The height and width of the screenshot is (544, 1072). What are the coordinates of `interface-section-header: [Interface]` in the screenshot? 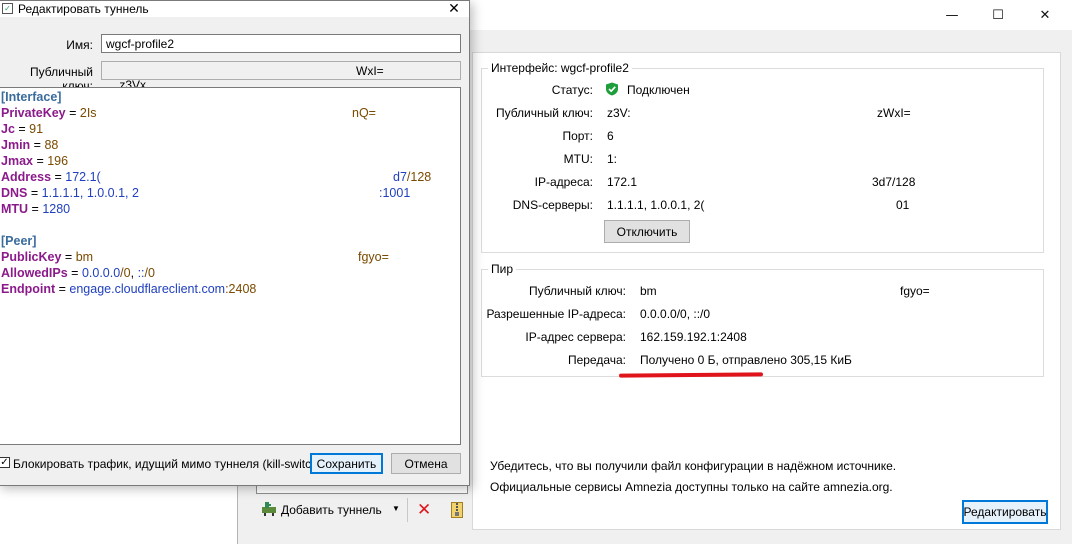 It's located at (31, 97).